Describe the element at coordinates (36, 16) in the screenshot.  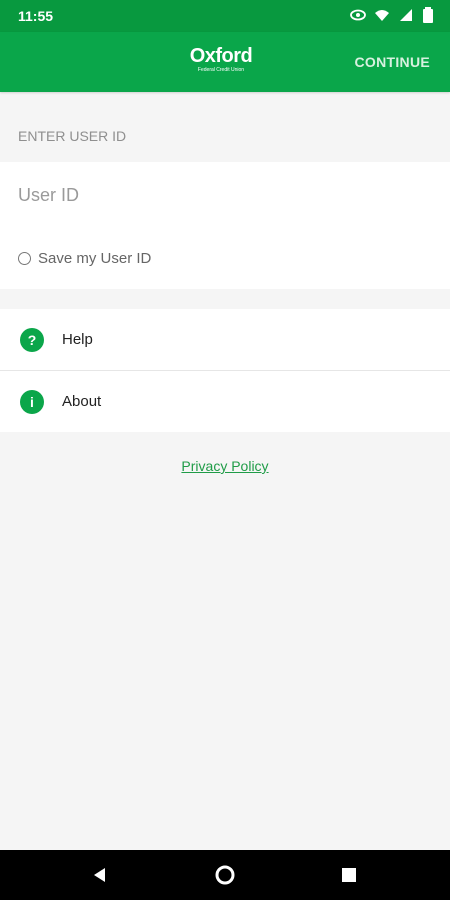
I see `status-time: 11:55` at that location.